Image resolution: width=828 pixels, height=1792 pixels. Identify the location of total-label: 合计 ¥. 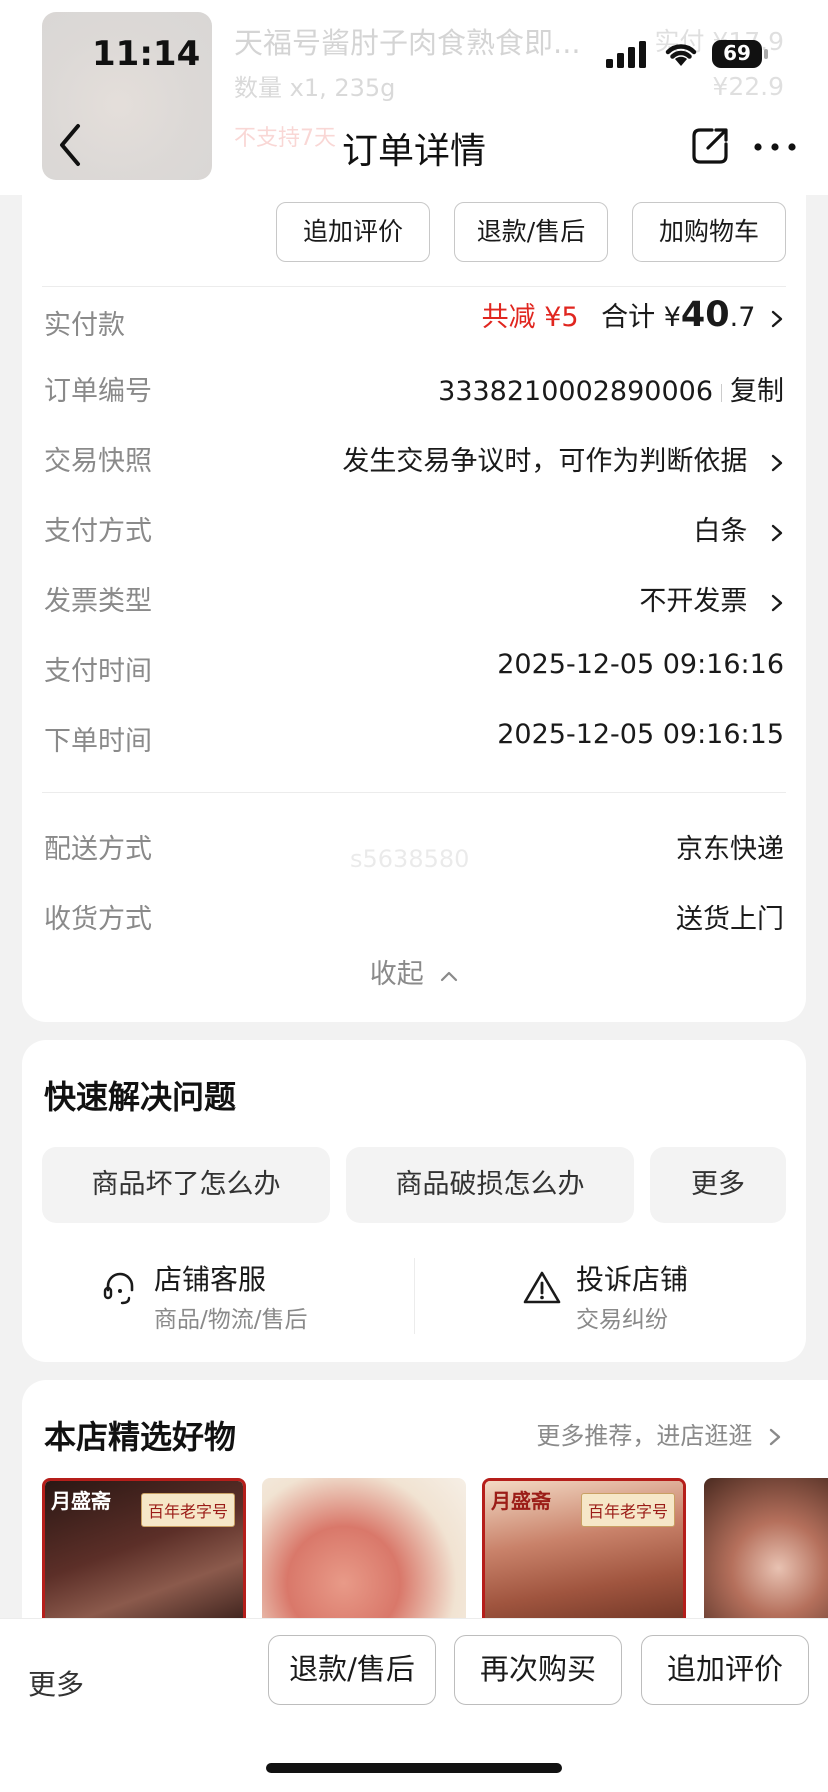
(641, 317).